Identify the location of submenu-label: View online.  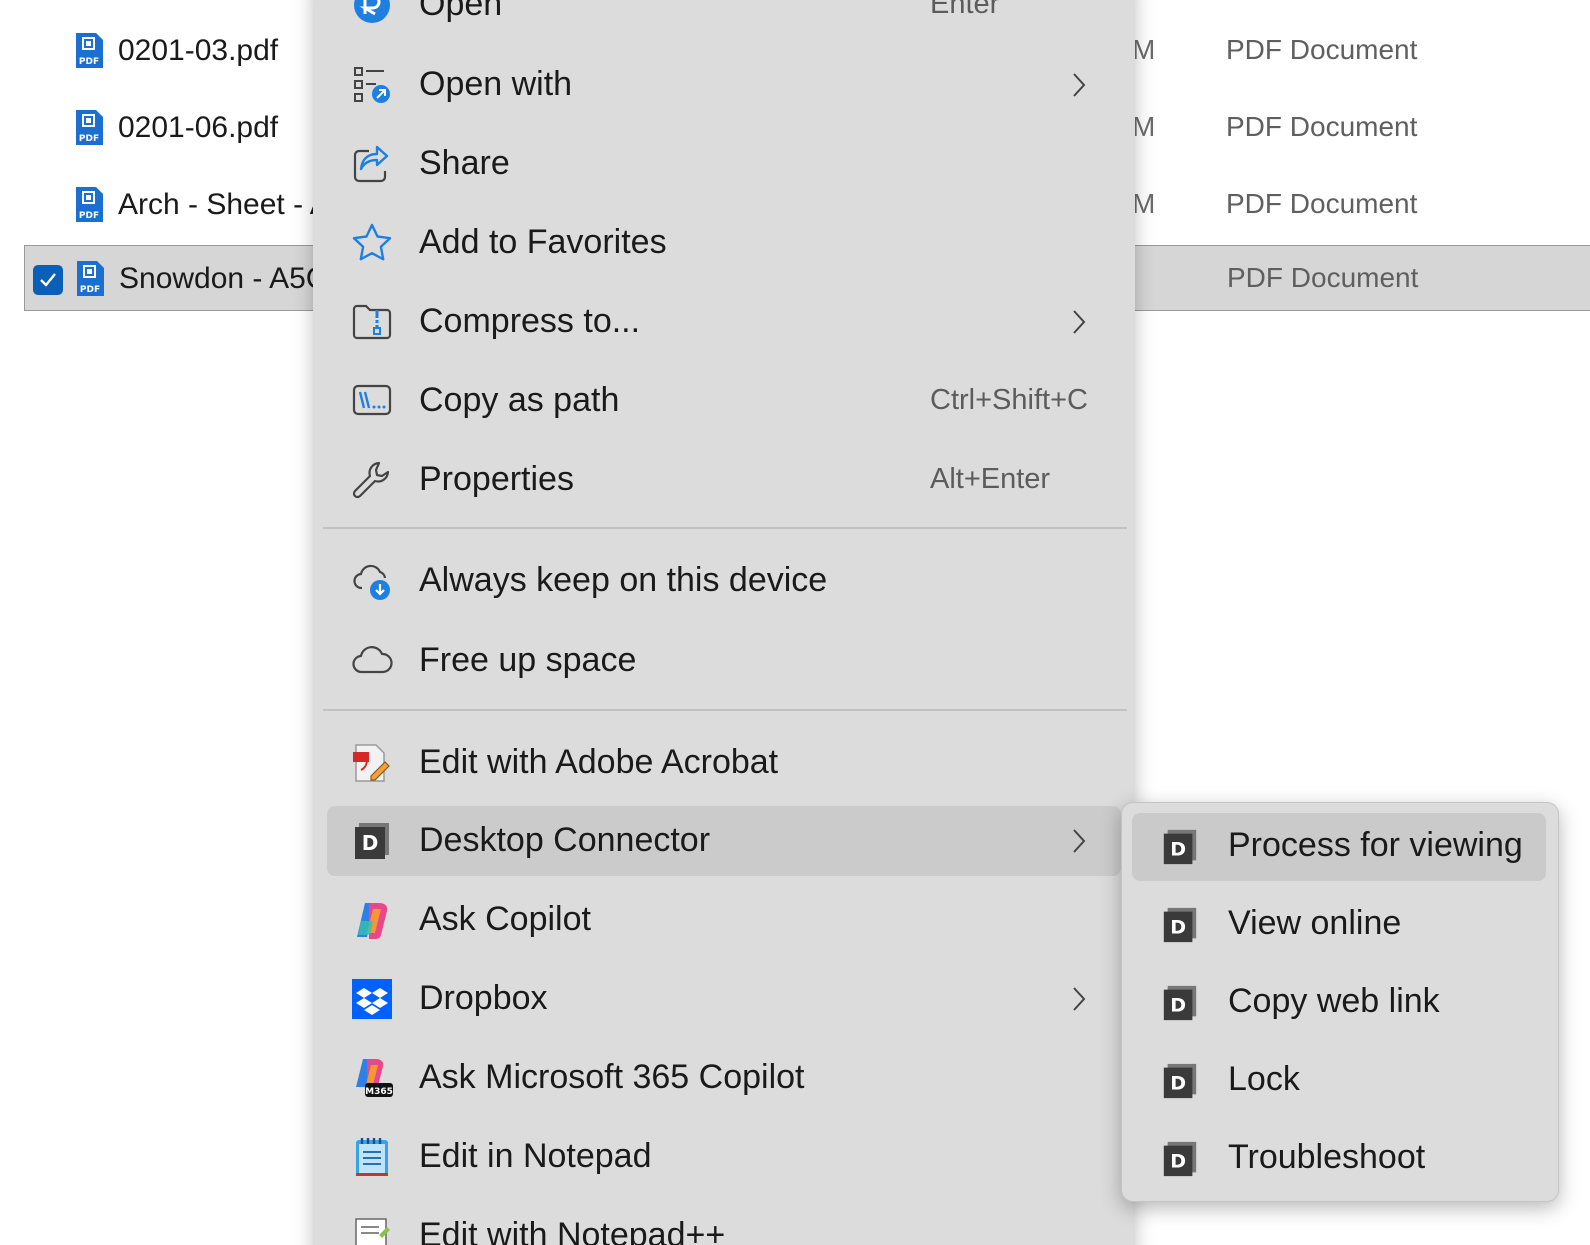
(1315, 923).